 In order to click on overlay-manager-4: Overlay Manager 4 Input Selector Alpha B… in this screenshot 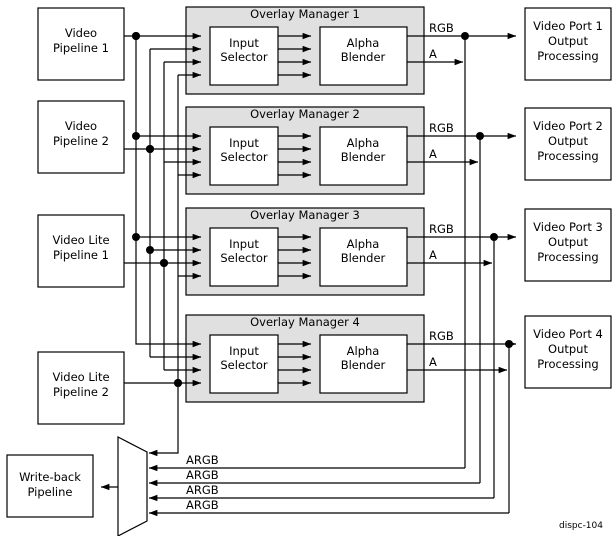, I will do `click(305, 358)`.